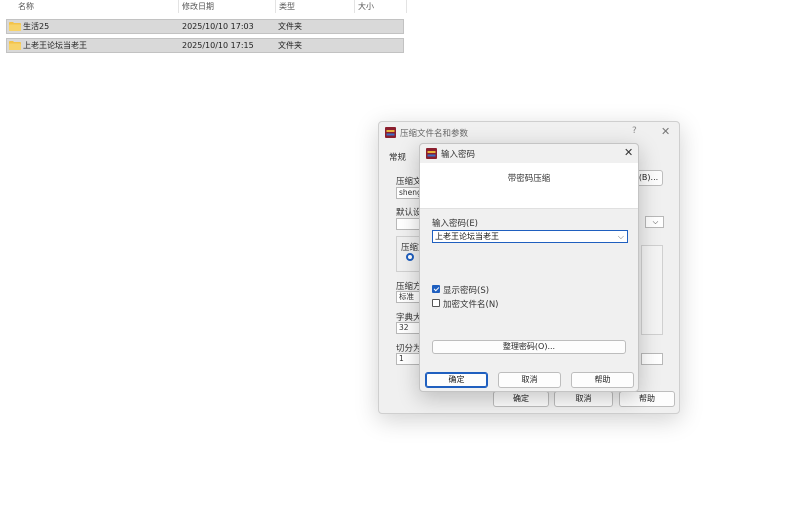 Image resolution: width=800 pixels, height=531 pixels. I want to click on column-header-date: 修改日期, so click(198, 6).